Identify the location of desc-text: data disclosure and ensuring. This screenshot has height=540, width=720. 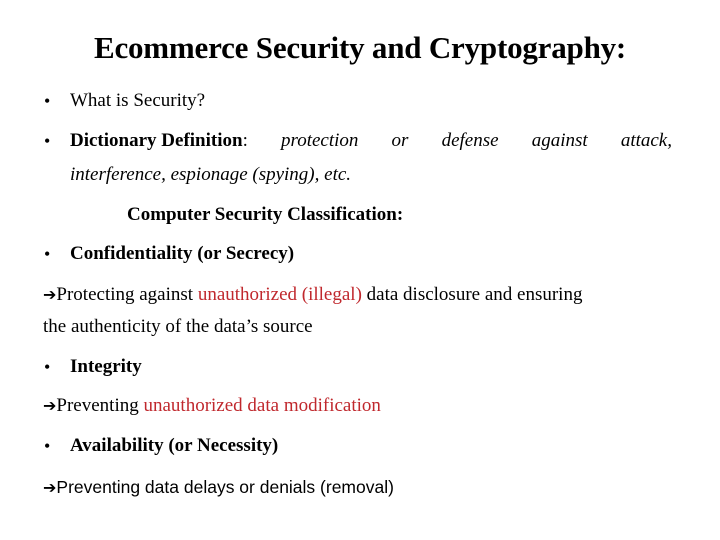
(472, 294).